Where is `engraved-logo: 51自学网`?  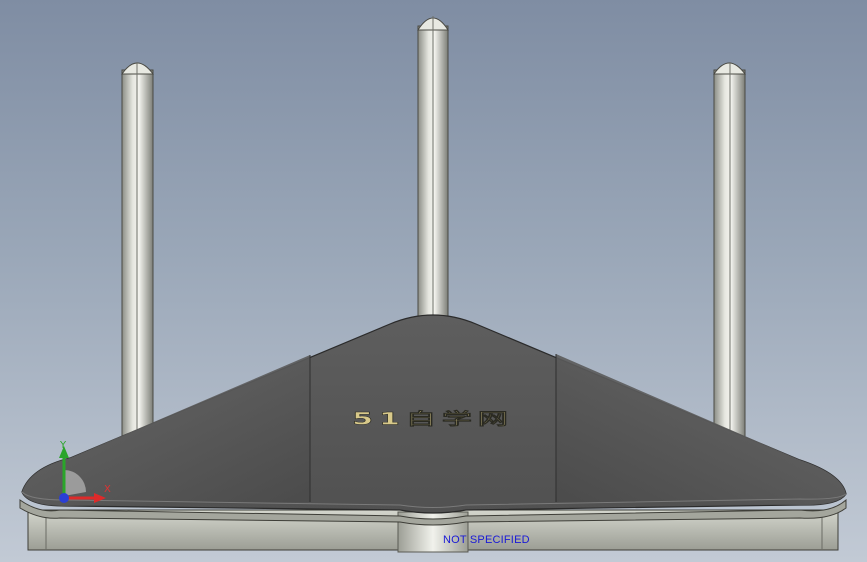 engraved-logo: 51自学网 is located at coordinates (433, 418).